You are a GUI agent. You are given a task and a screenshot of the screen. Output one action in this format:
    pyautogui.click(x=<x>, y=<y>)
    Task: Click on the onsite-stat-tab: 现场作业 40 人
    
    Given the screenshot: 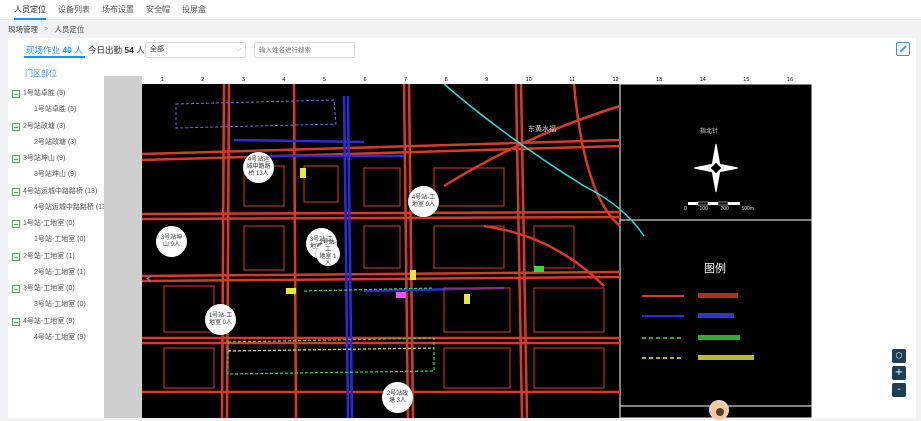 What is the action you would take?
    pyautogui.click(x=54, y=50)
    